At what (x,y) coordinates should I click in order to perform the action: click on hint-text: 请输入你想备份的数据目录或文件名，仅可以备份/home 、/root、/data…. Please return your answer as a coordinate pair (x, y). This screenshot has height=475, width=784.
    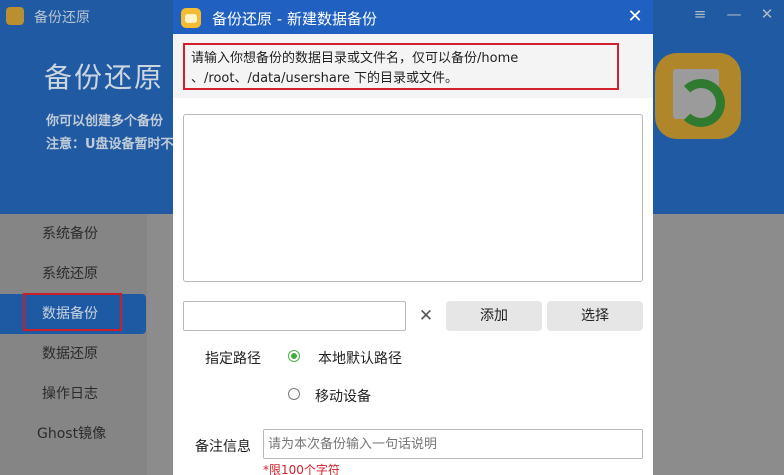
    Looking at the image, I should click on (401, 66).